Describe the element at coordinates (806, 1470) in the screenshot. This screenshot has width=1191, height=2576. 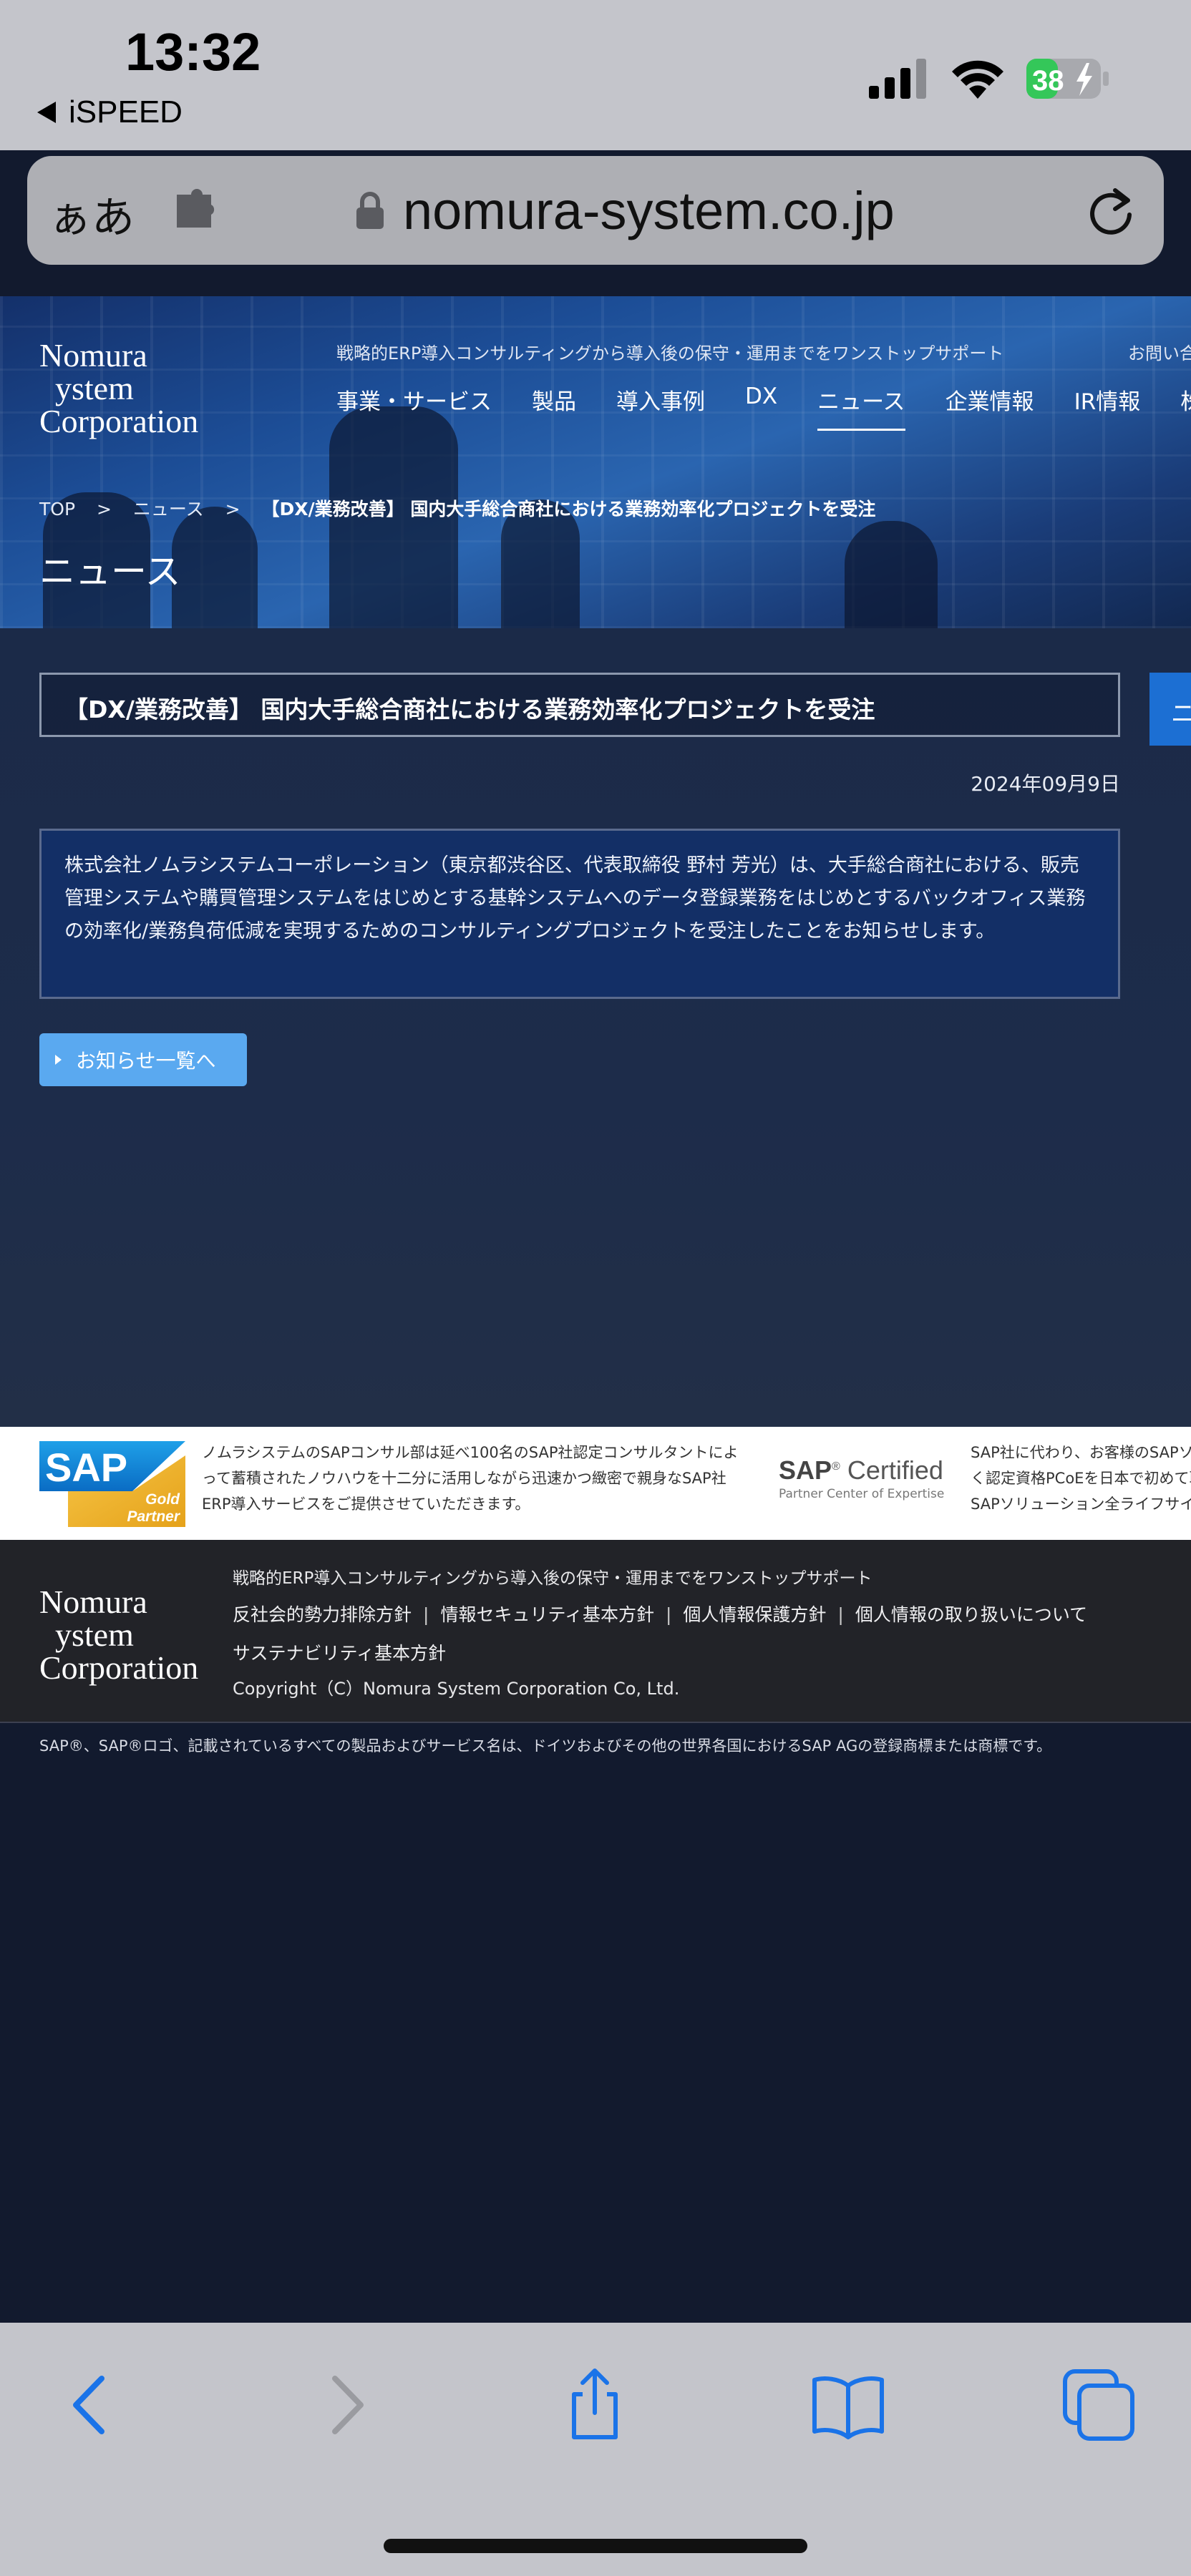
I see `cert-sap: SAP` at that location.